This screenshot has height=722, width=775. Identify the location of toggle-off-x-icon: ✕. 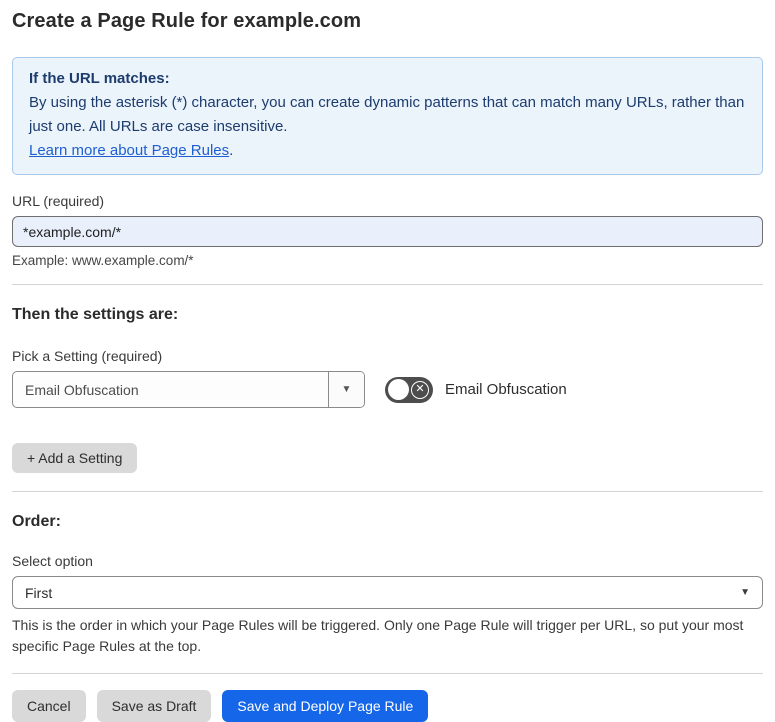
(420, 389).